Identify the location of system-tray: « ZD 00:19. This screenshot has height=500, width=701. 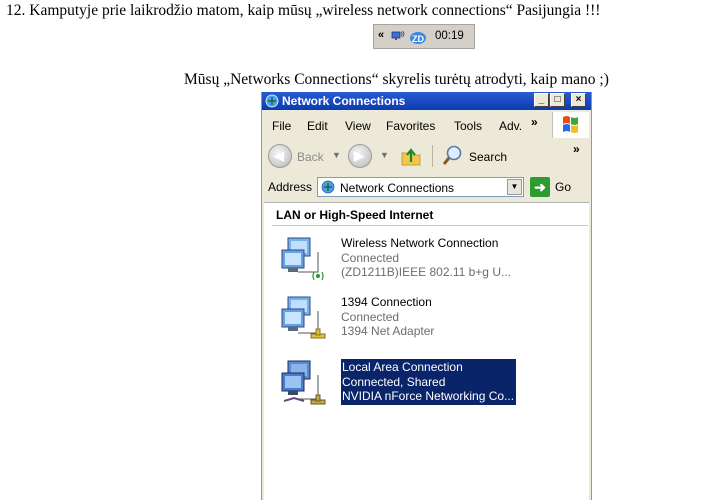
(424, 36).